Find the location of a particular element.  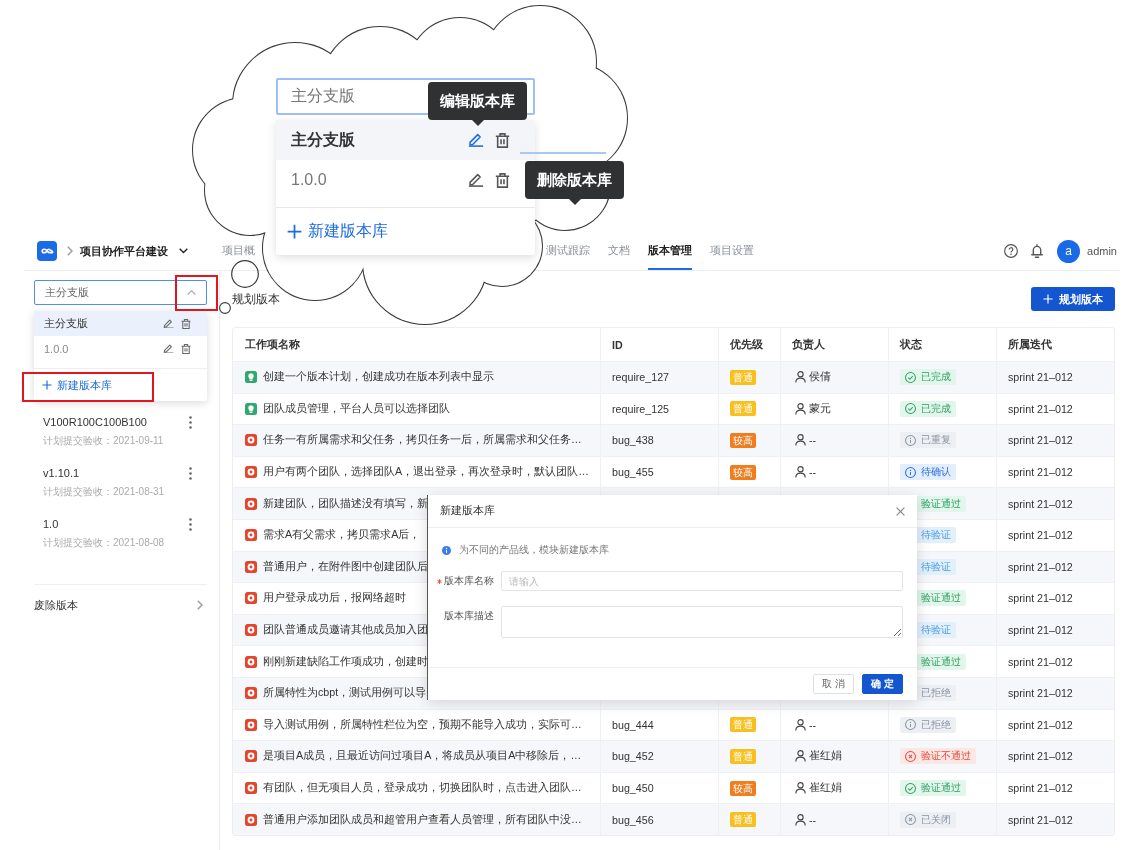

field-label: 版本库名称 is located at coordinates (469, 581).